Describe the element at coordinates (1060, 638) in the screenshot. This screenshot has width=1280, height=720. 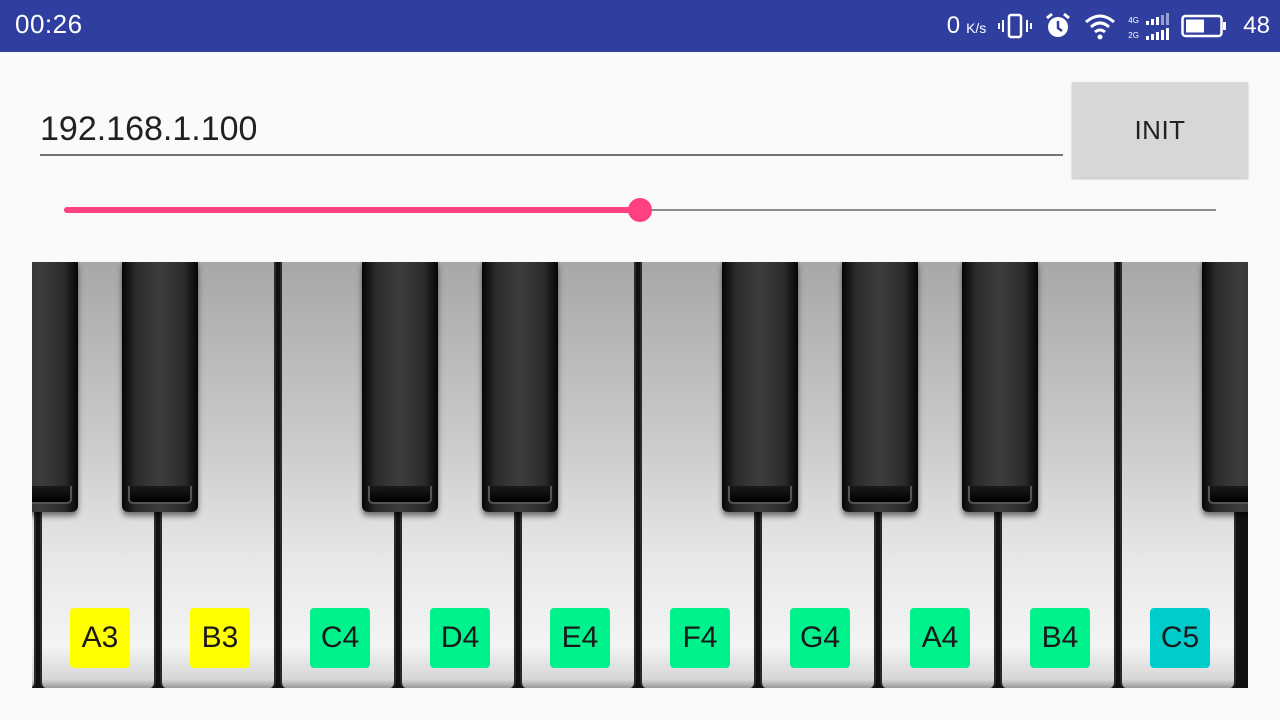
I see `note-label-b4: B4` at that location.